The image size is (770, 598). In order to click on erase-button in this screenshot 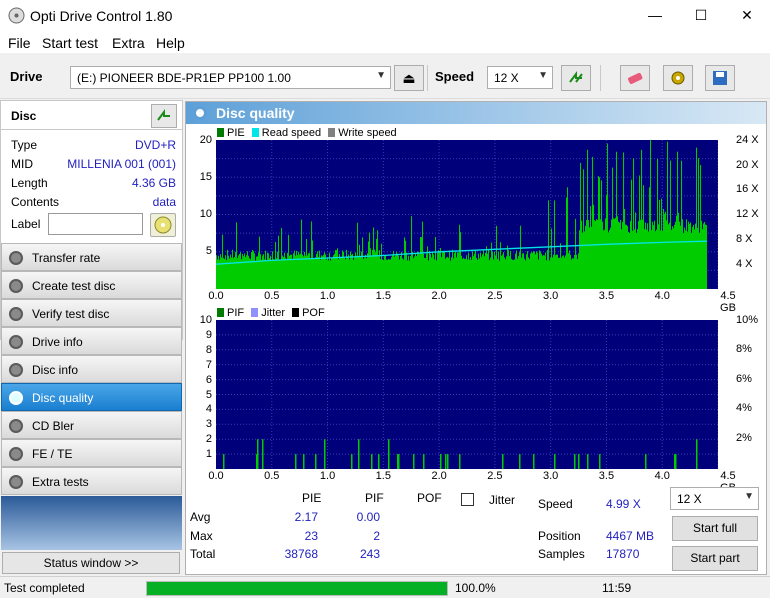, I will do `click(635, 78)`.